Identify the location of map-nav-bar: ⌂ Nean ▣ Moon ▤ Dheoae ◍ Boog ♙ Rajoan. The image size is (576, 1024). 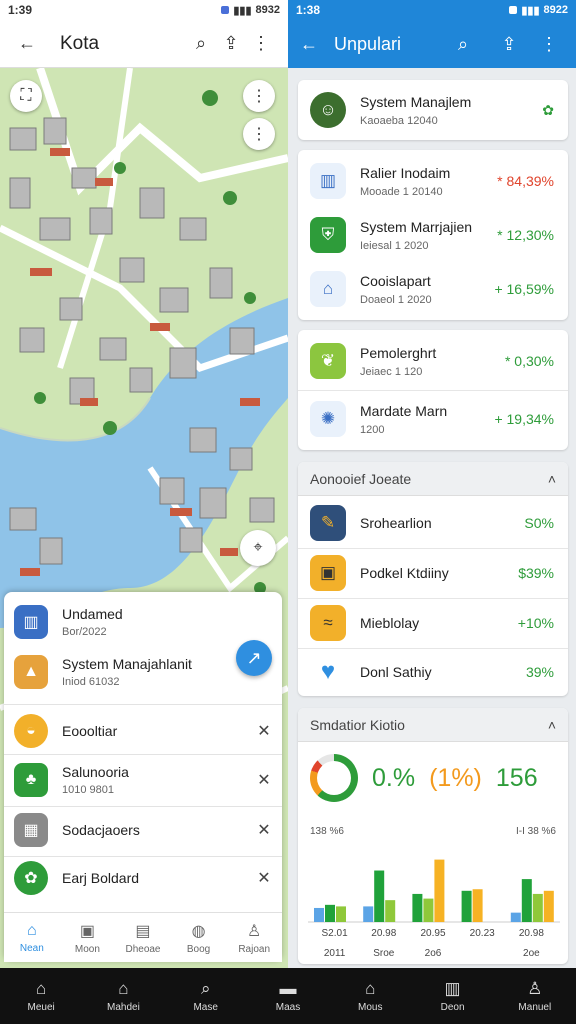
(143, 937).